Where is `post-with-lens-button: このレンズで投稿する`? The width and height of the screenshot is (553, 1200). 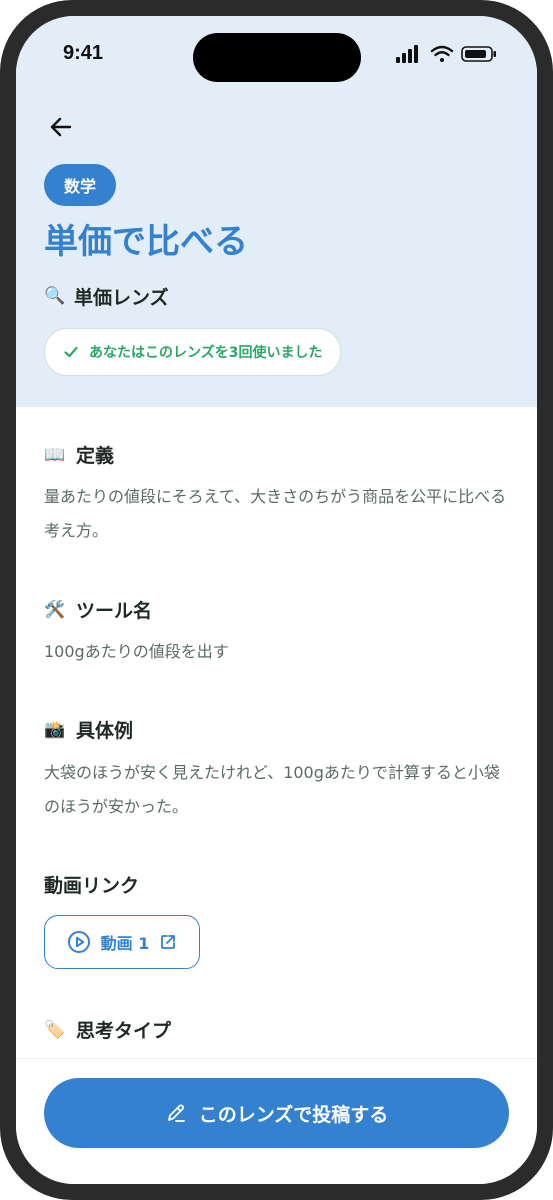
post-with-lens-button: このレンズで投稿する is located at coordinates (276, 1113).